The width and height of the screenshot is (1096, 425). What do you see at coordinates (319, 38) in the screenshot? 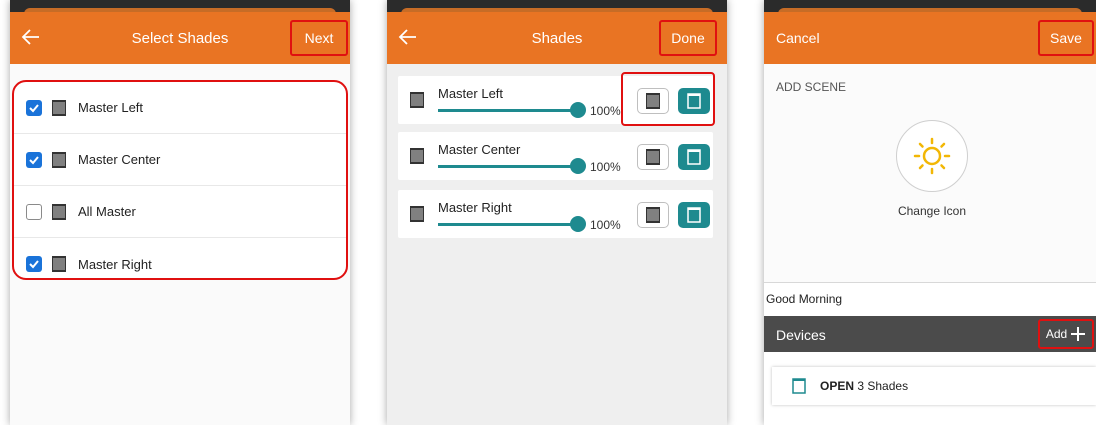
I see `next-button: Next` at bounding box center [319, 38].